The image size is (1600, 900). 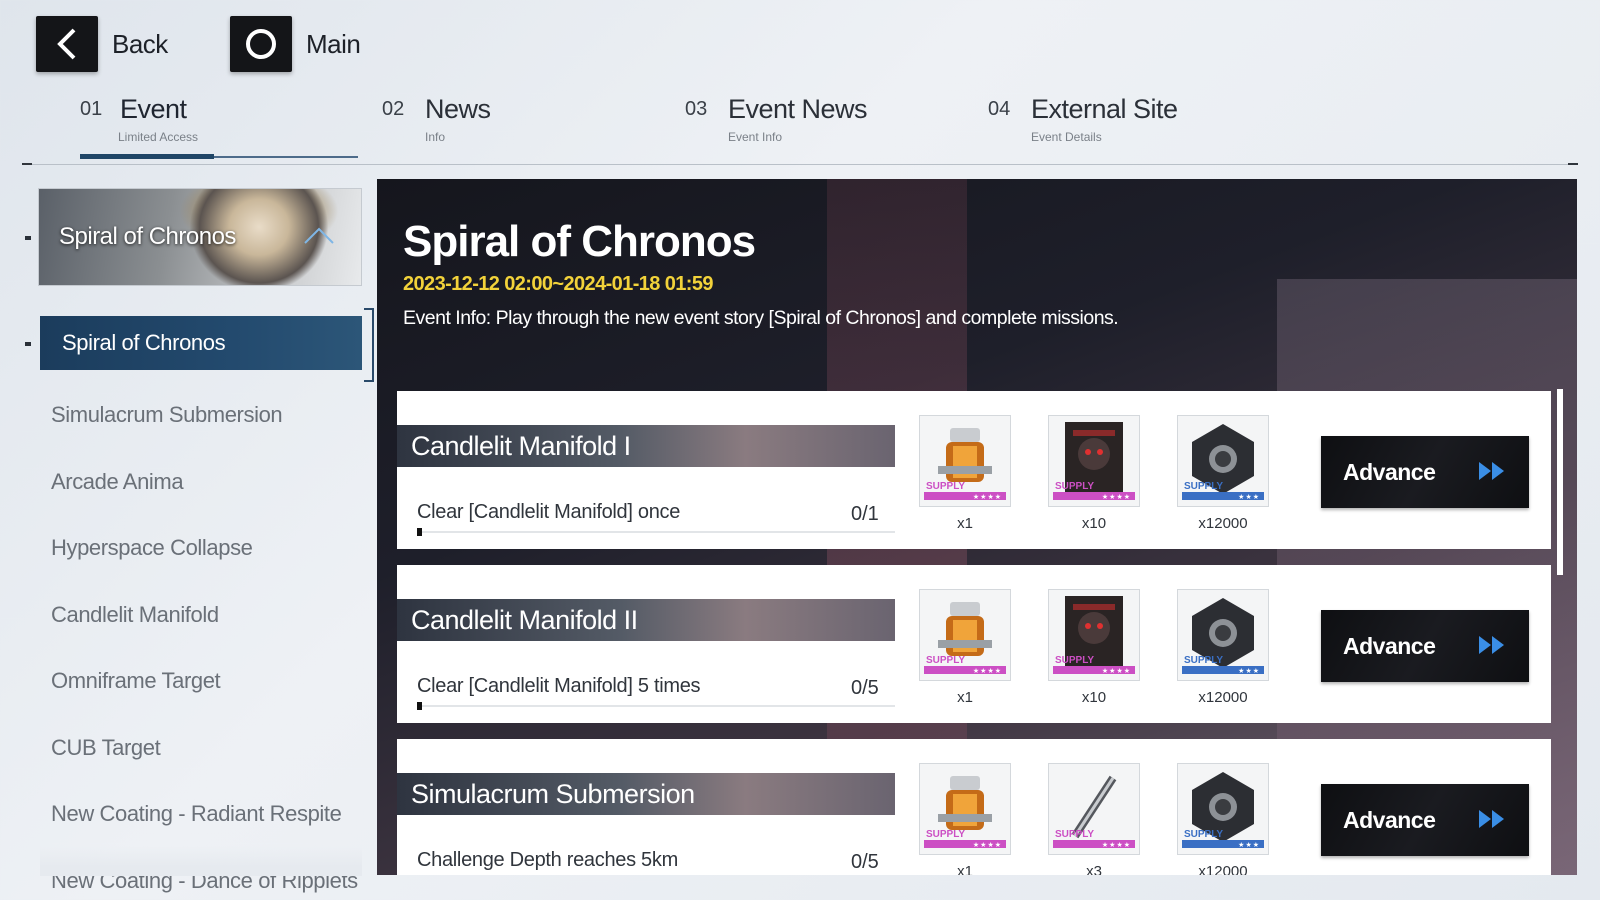 What do you see at coordinates (67, 44) in the screenshot?
I see `back-arrow-icon` at bounding box center [67, 44].